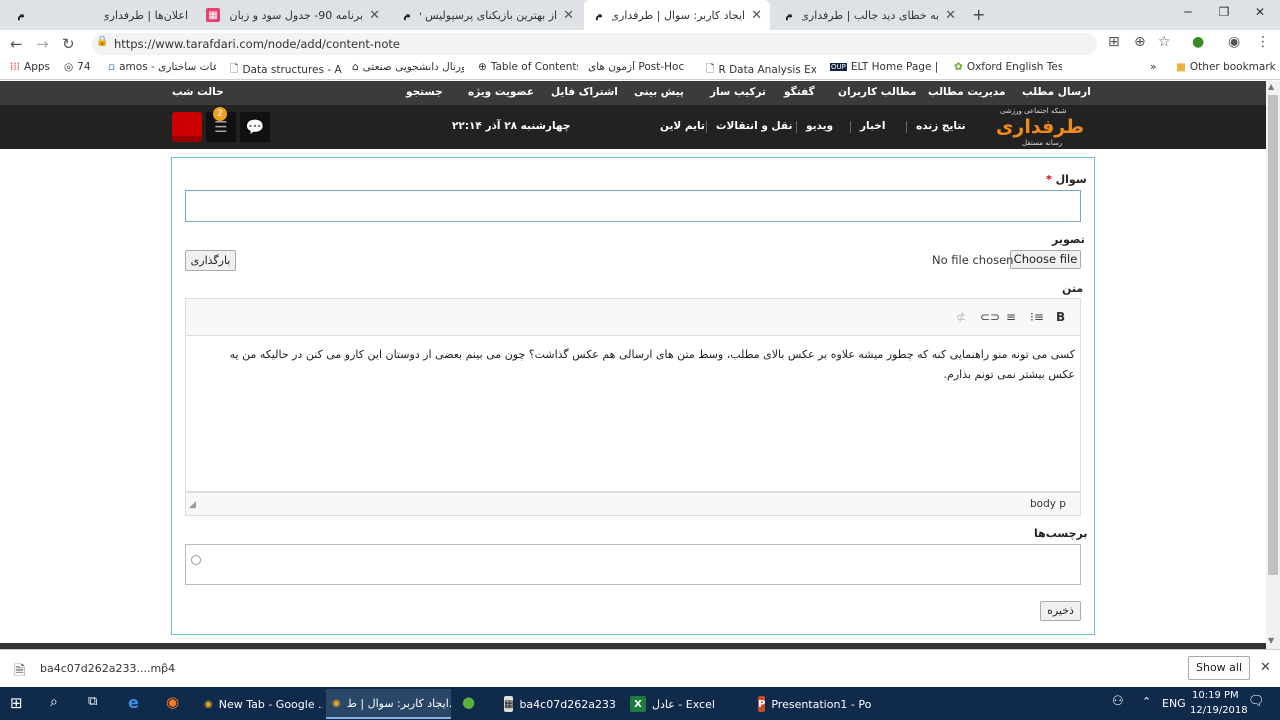 This screenshot has height=720, width=1280. I want to click on nav-divider, so click(906, 127).